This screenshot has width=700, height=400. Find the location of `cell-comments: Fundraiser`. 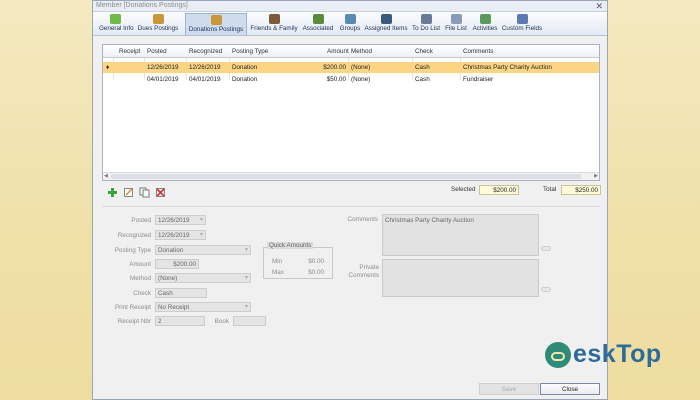

cell-comments: Fundraiser is located at coordinates (478, 79).